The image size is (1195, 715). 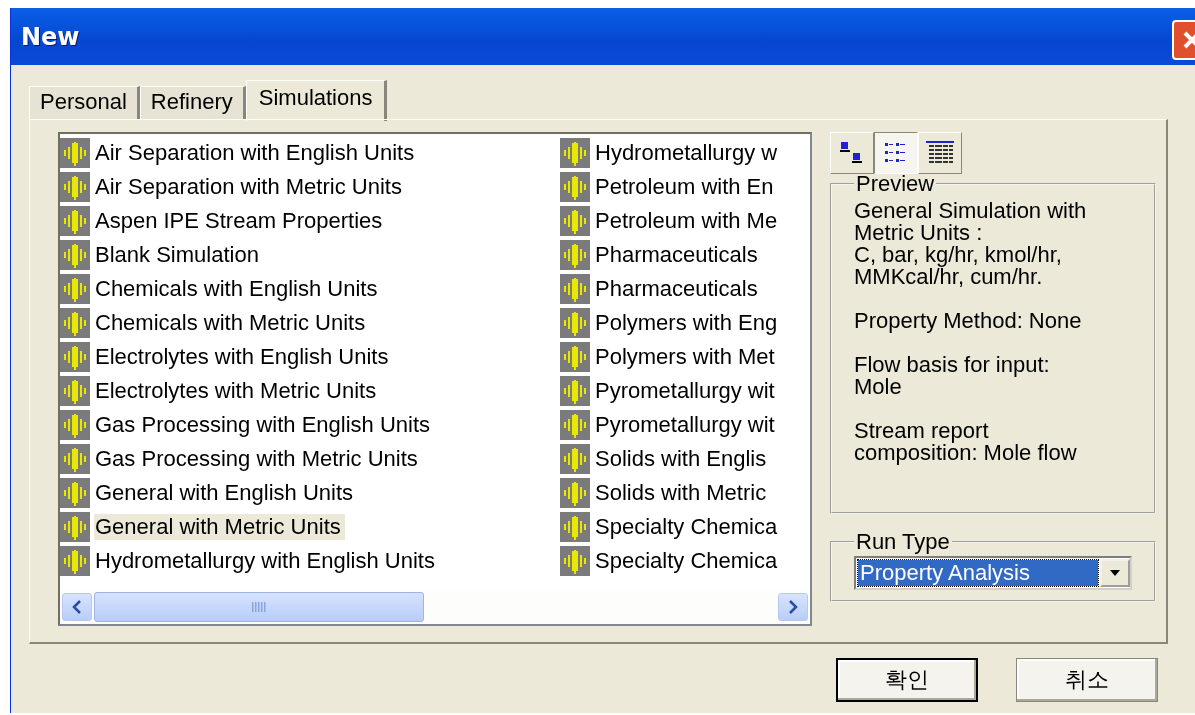 I want to click on scroll-thumb, so click(x=259, y=607).